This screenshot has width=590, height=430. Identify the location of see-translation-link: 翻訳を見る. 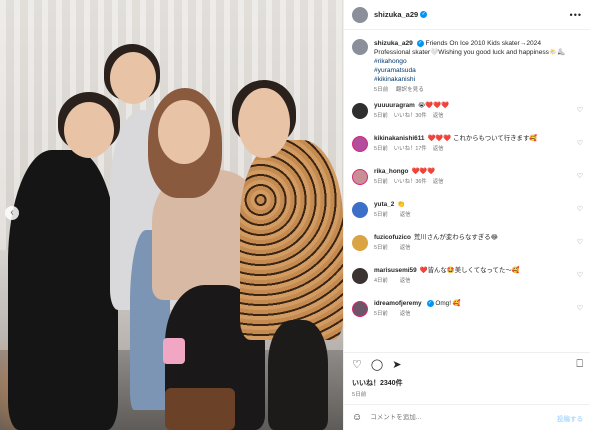
(410, 90).